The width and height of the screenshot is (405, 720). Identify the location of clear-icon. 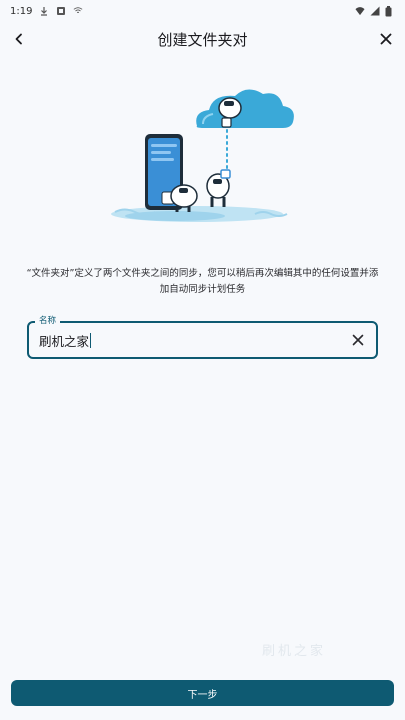
(358, 340).